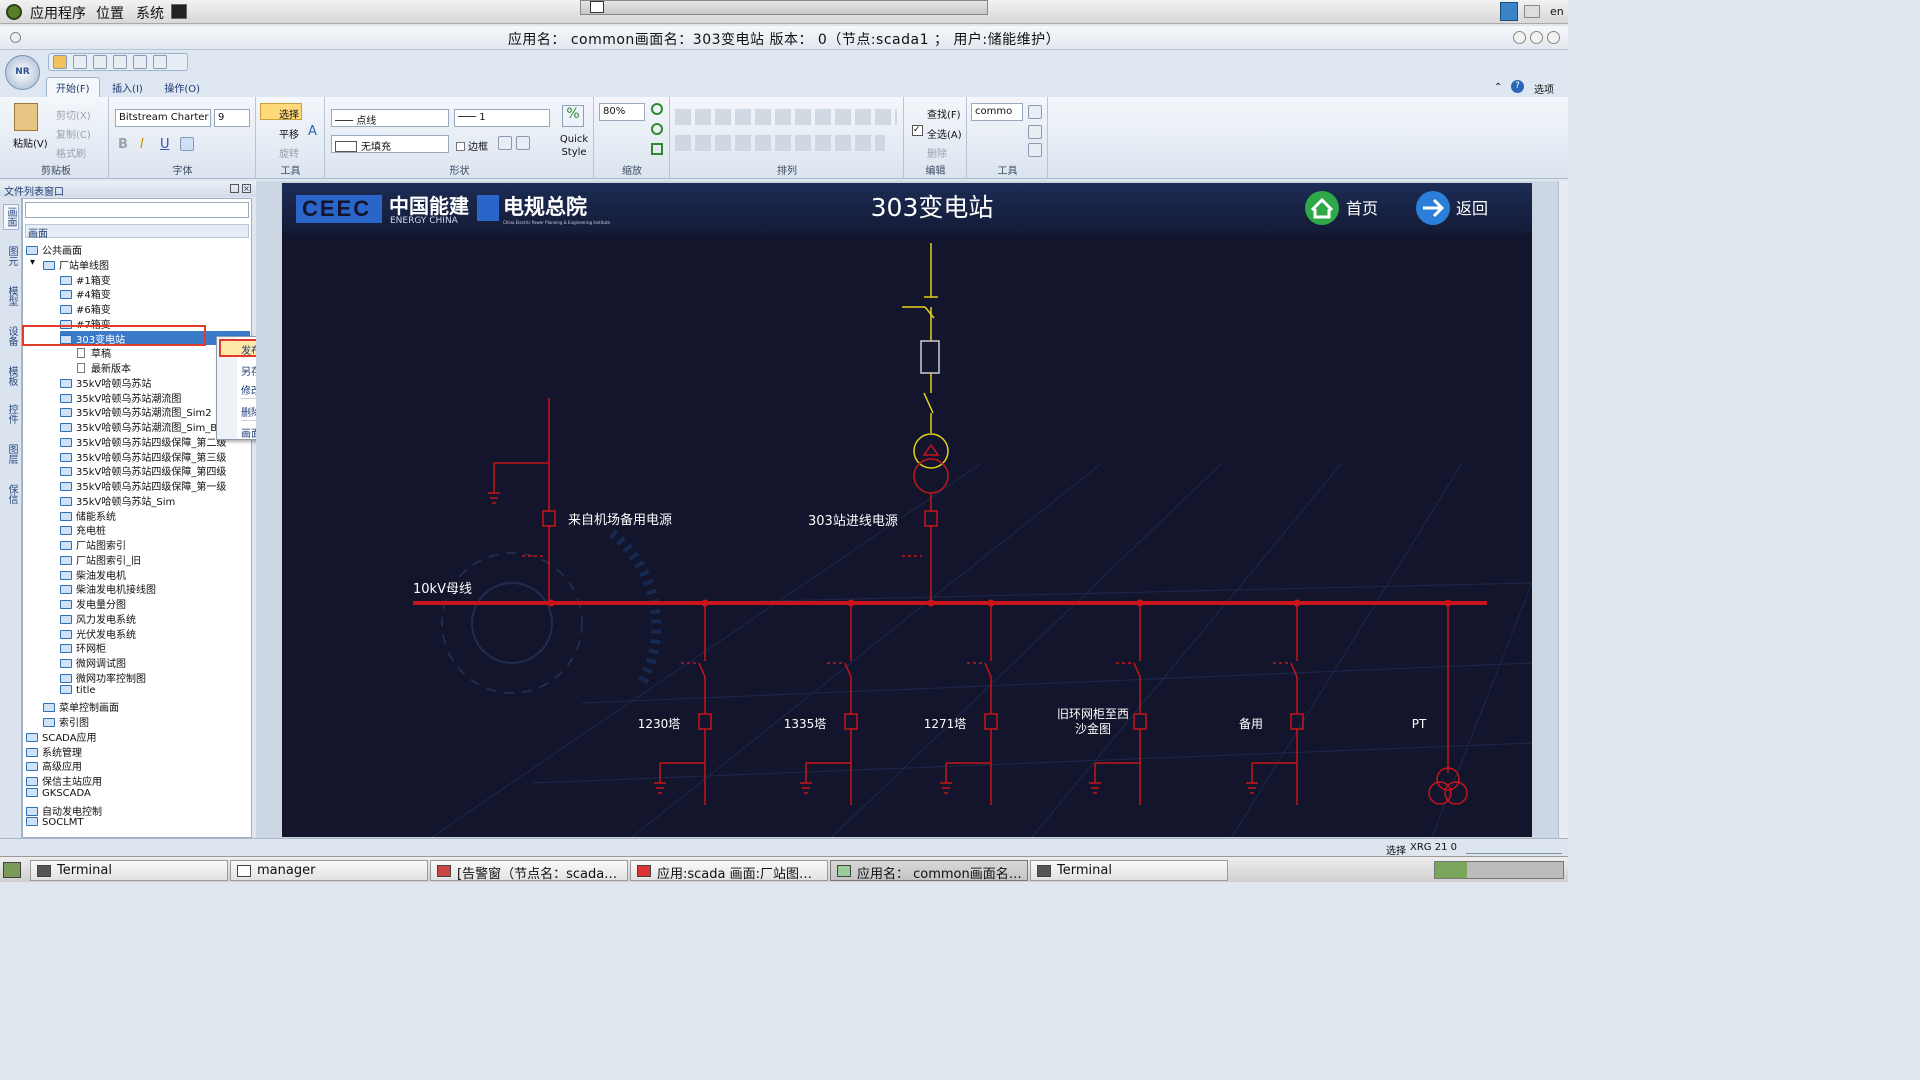 This screenshot has height=1080, width=1920. What do you see at coordinates (129, 870) in the screenshot?
I see `task-terminal-1: Terminal` at bounding box center [129, 870].